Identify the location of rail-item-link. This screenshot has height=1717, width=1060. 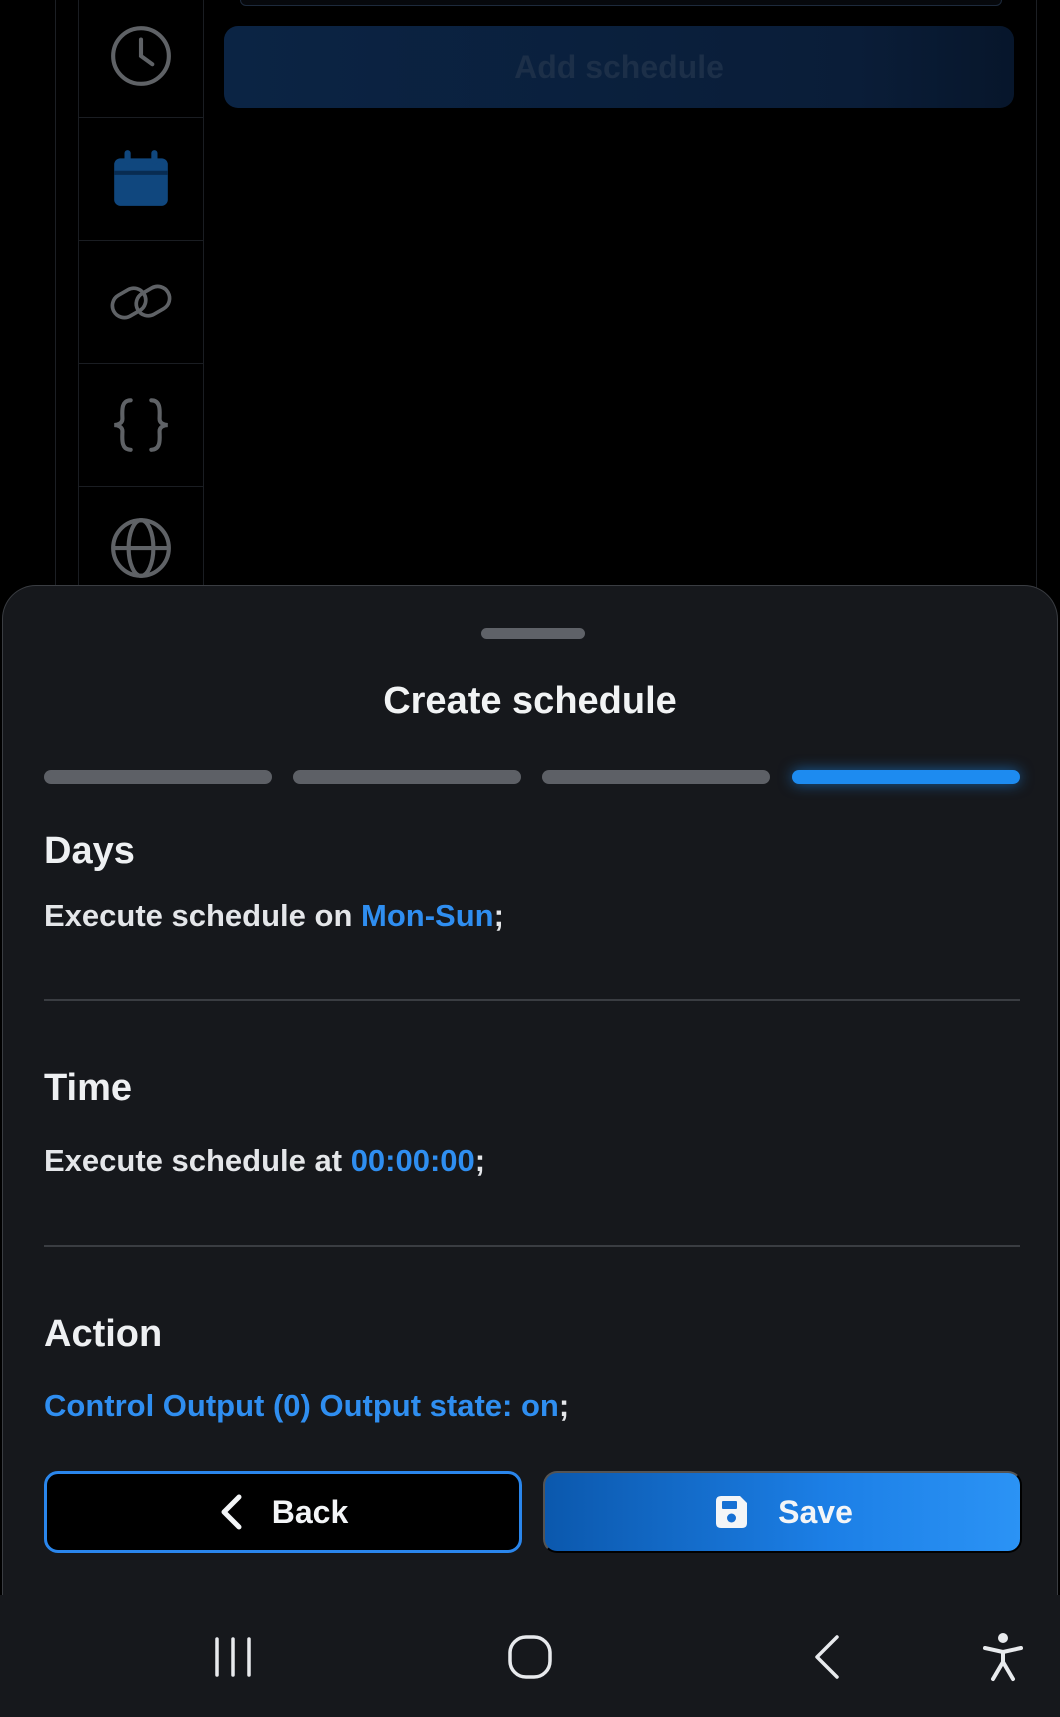
(141, 302).